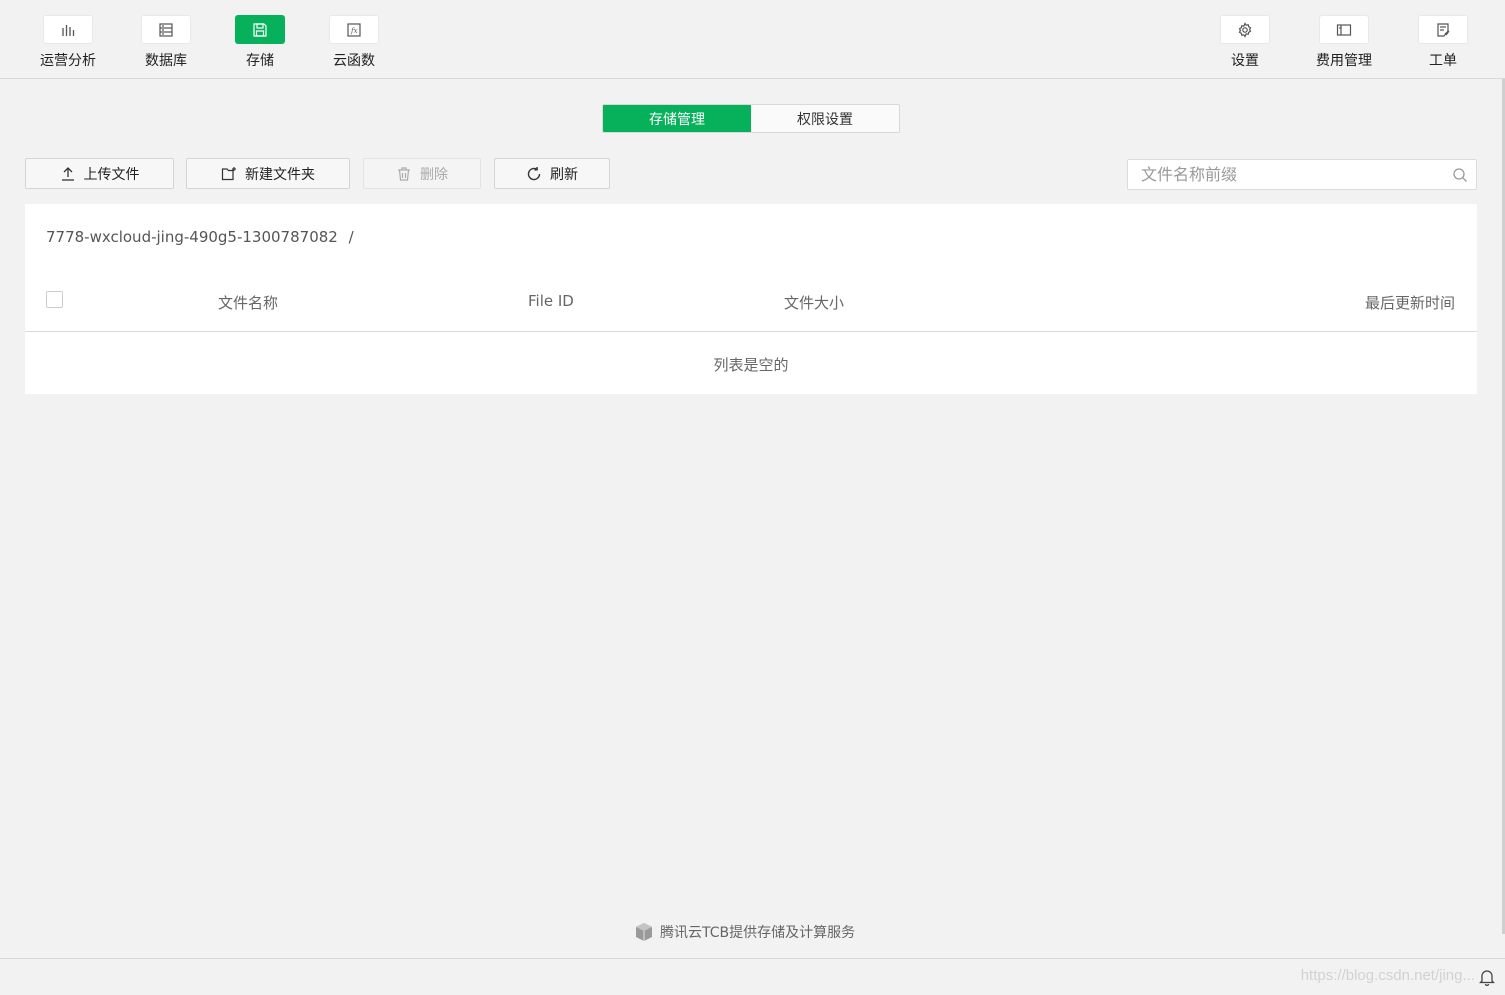 Image resolution: width=1505 pixels, height=995 pixels. What do you see at coordinates (280, 174) in the screenshot?
I see `new-folder-label: 新建文件夹` at bounding box center [280, 174].